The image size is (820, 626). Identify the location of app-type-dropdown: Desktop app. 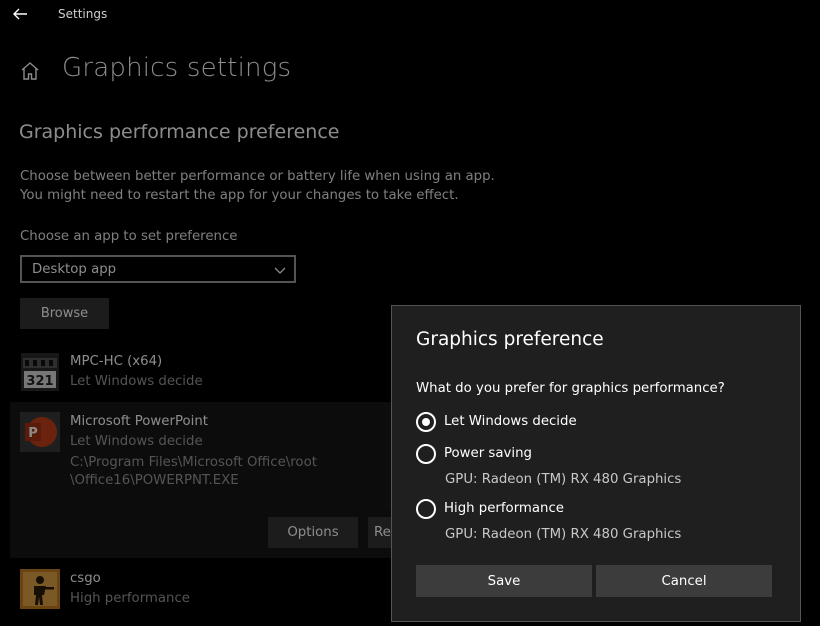
(158, 269).